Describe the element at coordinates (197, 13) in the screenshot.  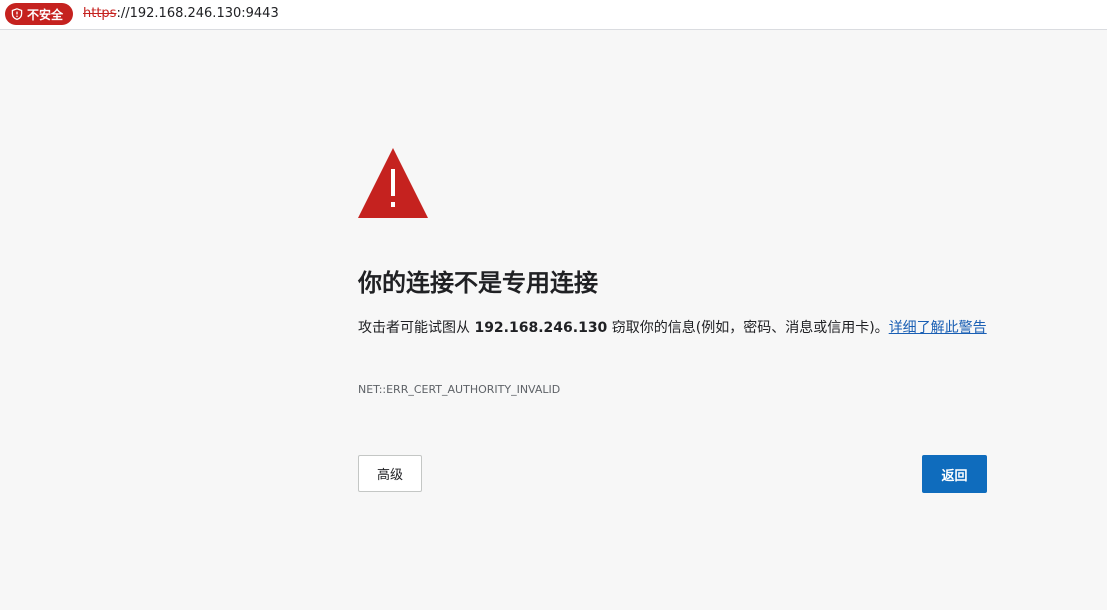
I see `url-host: ://192.168.246.130:9443` at that location.